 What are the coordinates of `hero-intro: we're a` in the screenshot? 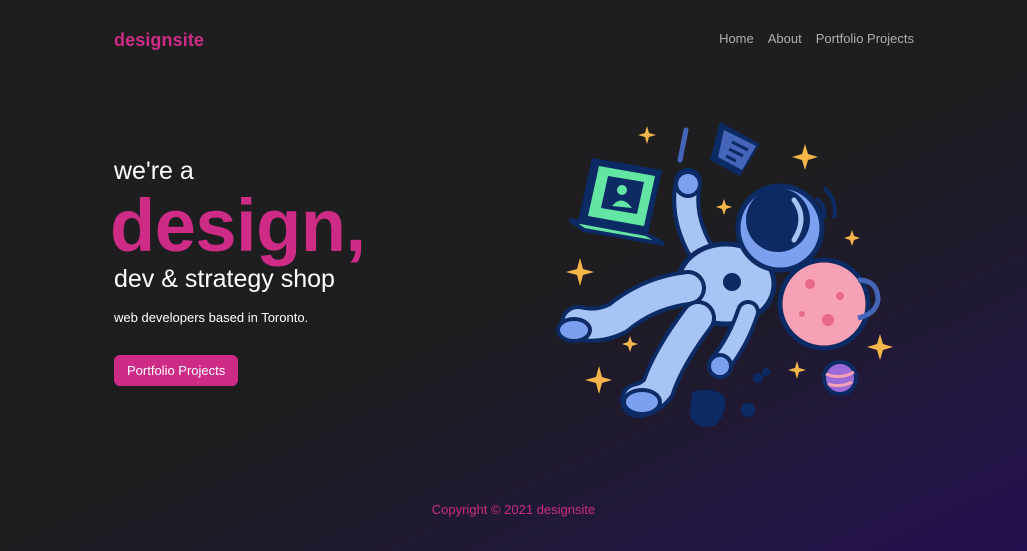 It's located at (154, 171).